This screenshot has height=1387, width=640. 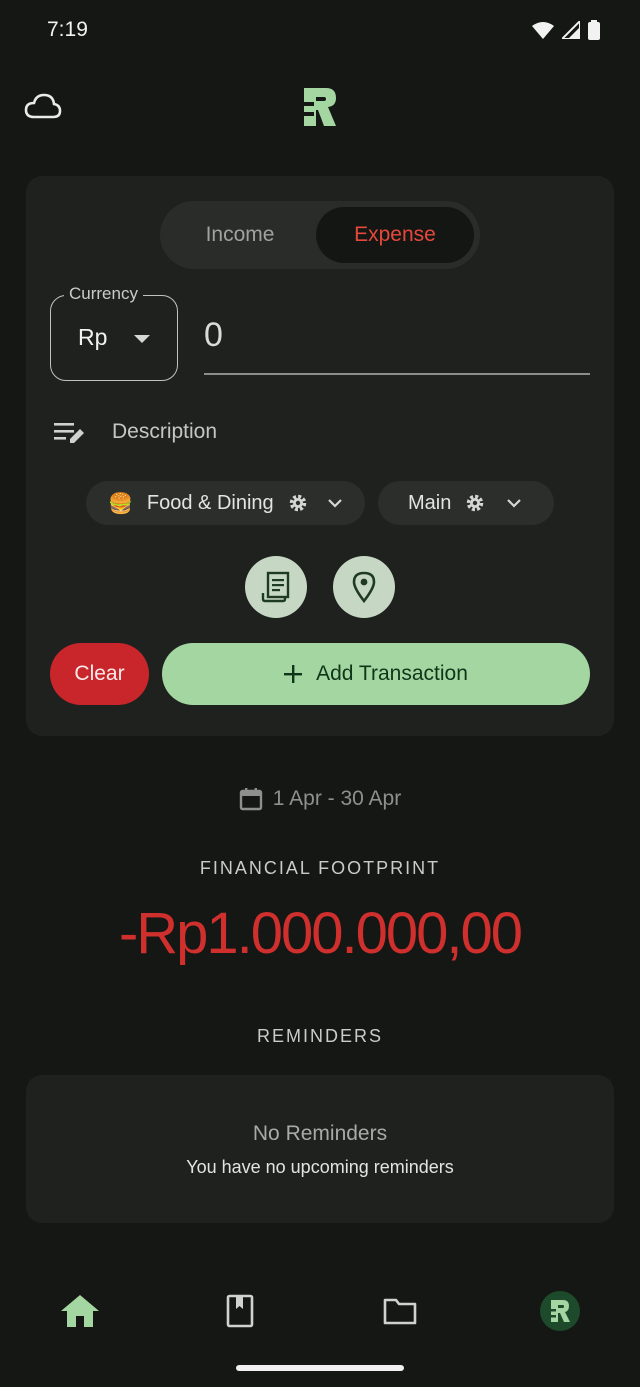 I want to click on calendar-icon, so click(x=250, y=799).